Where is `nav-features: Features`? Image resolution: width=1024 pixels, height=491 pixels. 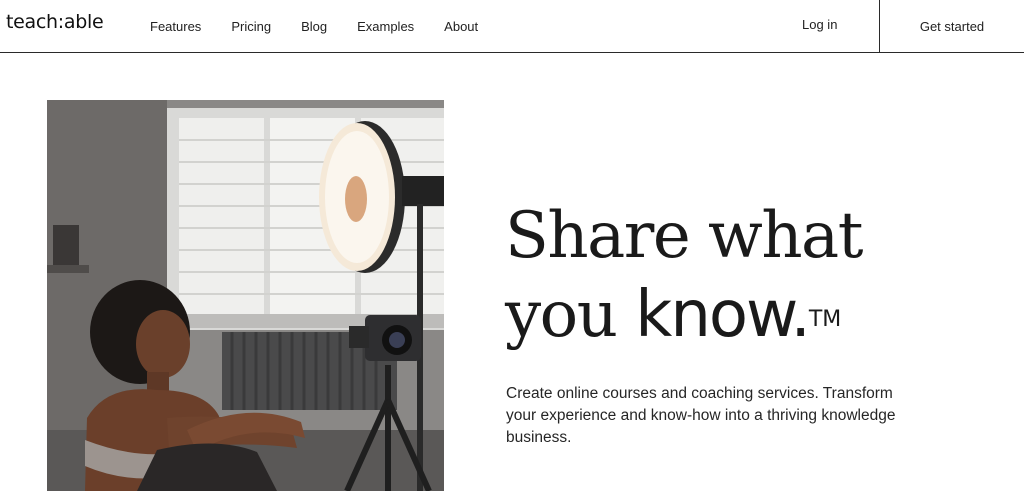
nav-features: Features is located at coordinates (175, 26).